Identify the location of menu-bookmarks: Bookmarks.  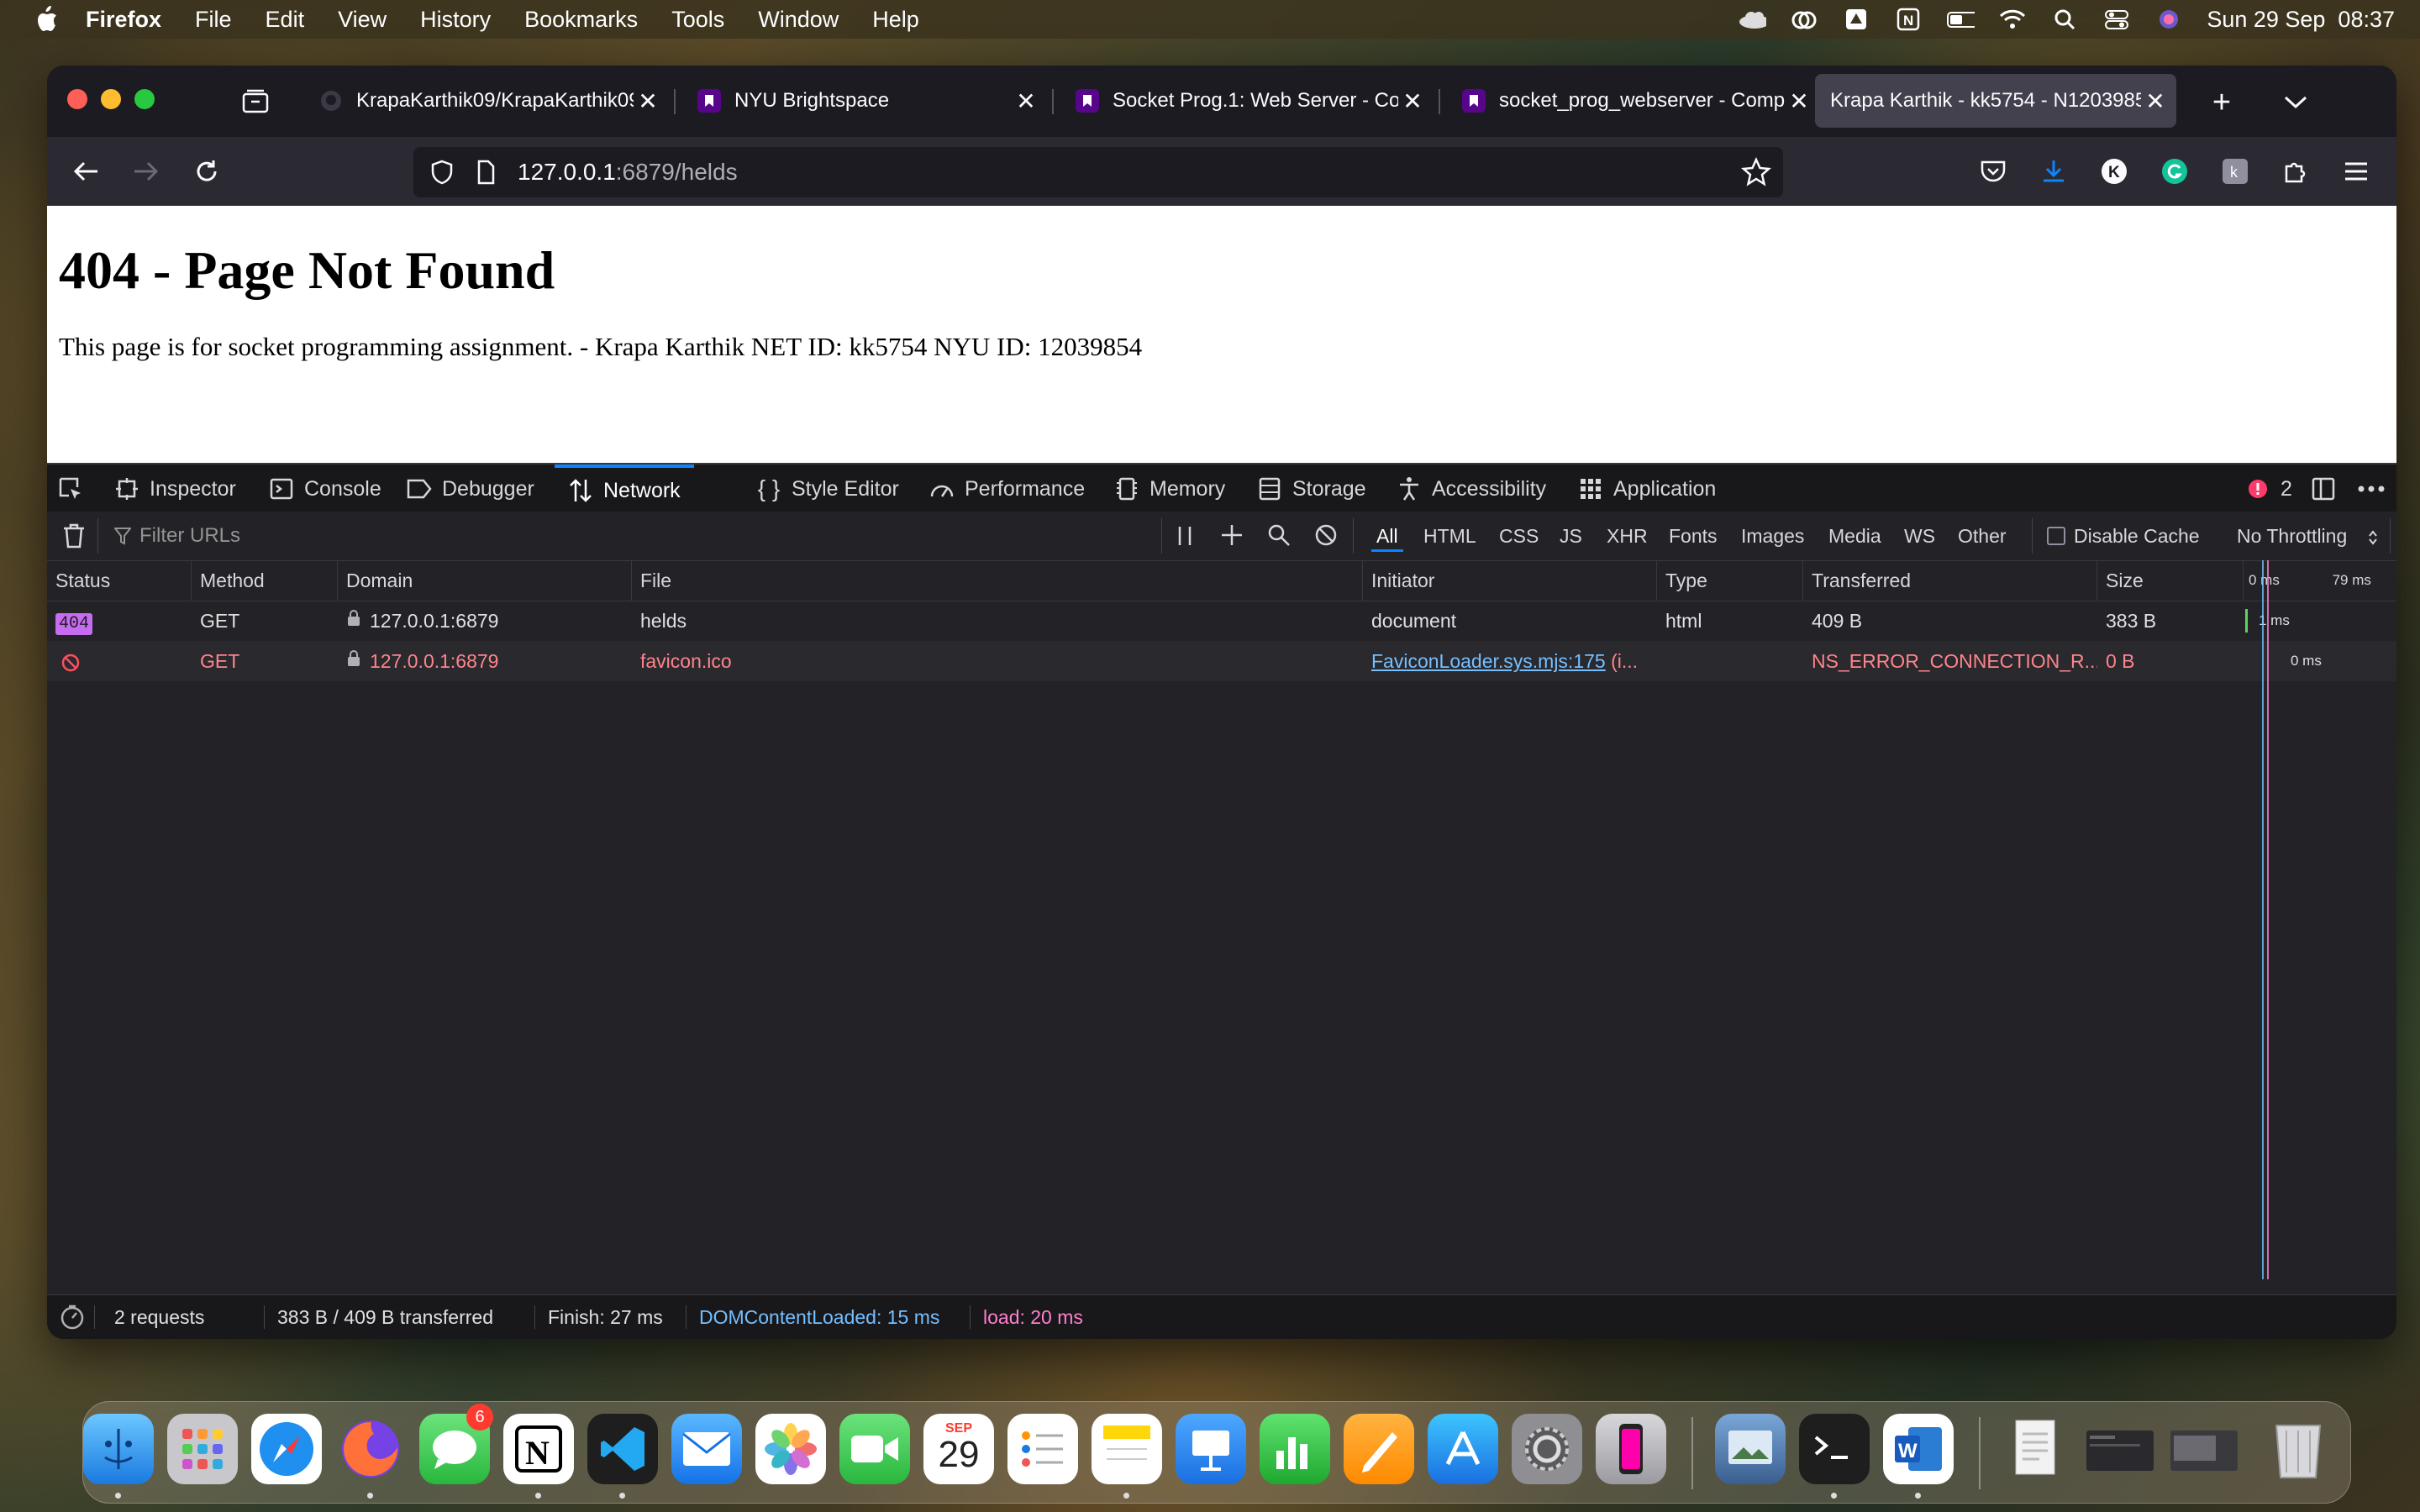
(581, 20).